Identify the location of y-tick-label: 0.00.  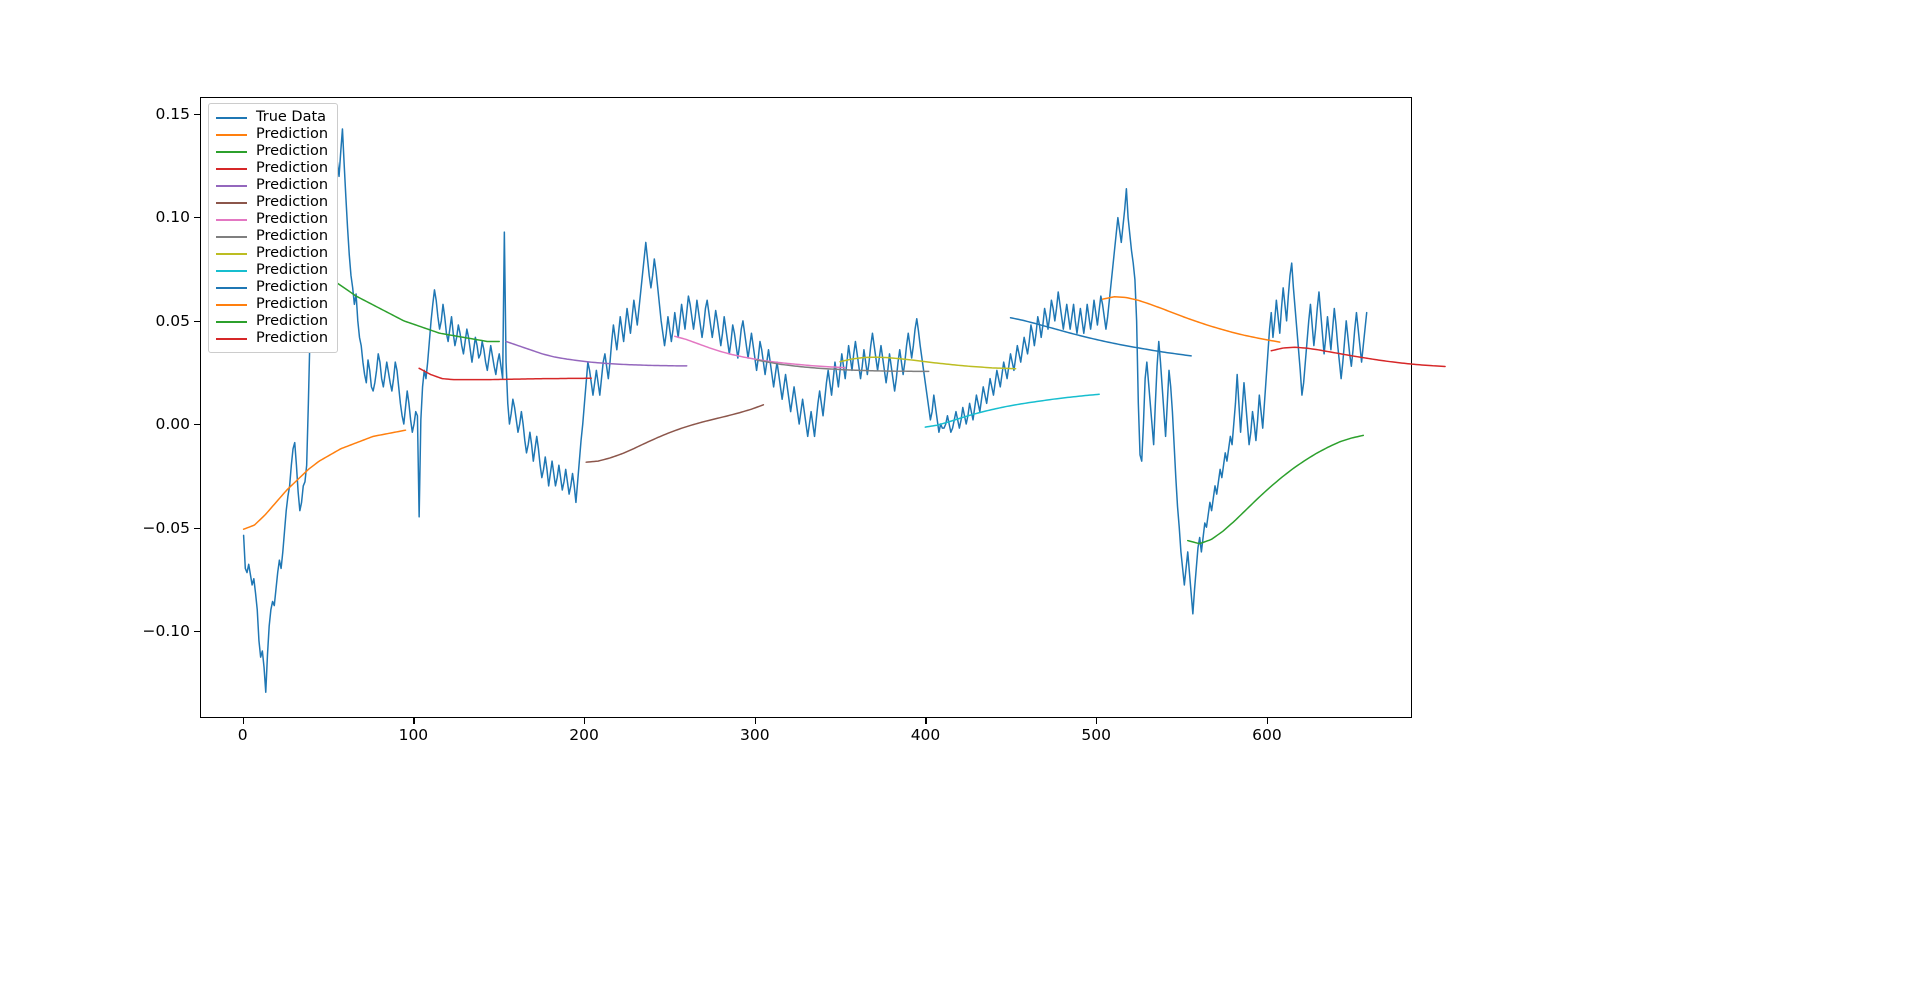
(172, 424).